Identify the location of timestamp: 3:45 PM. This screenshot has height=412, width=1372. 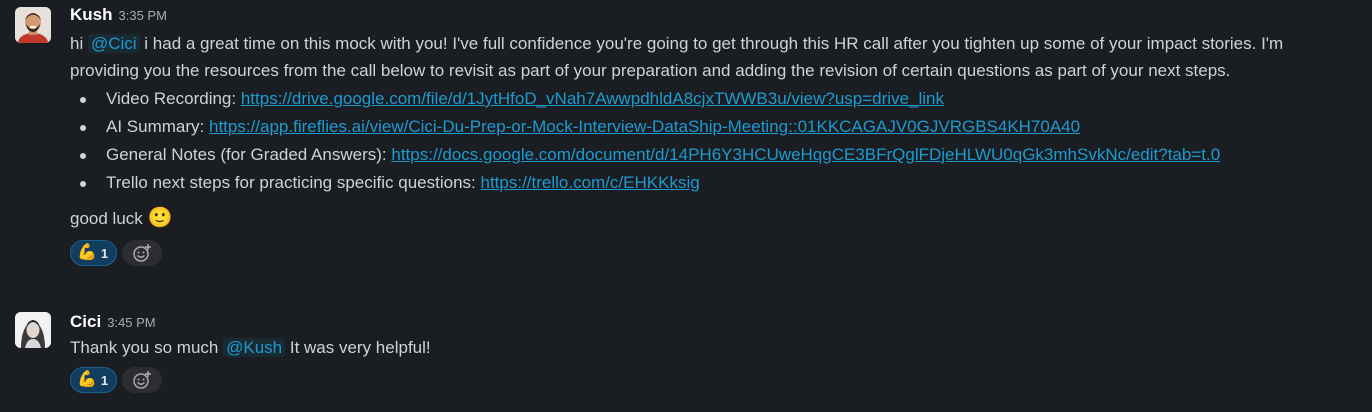
(131, 322).